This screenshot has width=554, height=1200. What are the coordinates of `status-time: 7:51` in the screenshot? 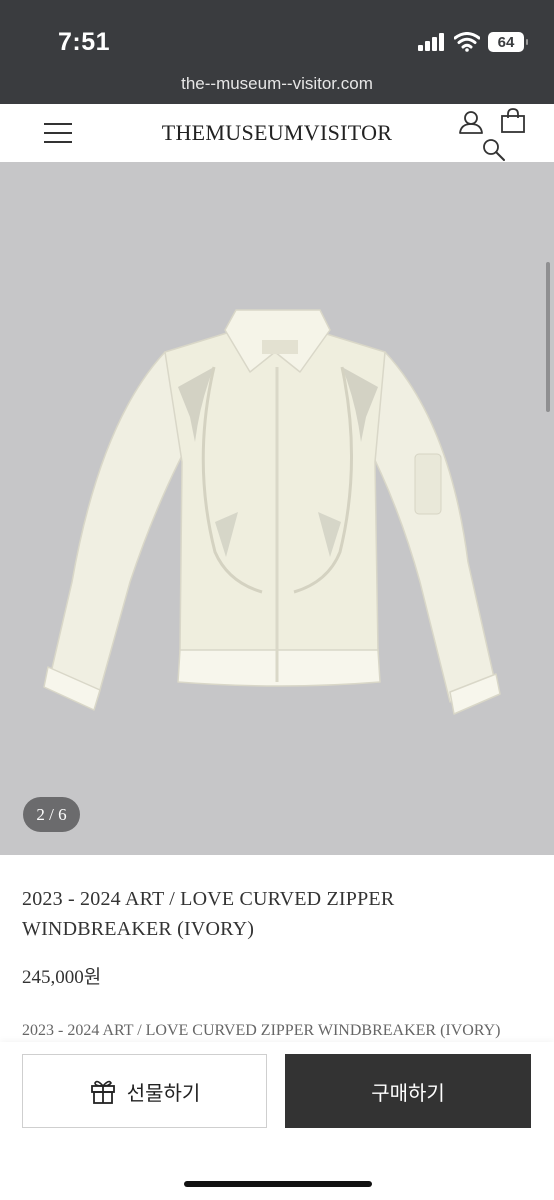 It's located at (84, 42).